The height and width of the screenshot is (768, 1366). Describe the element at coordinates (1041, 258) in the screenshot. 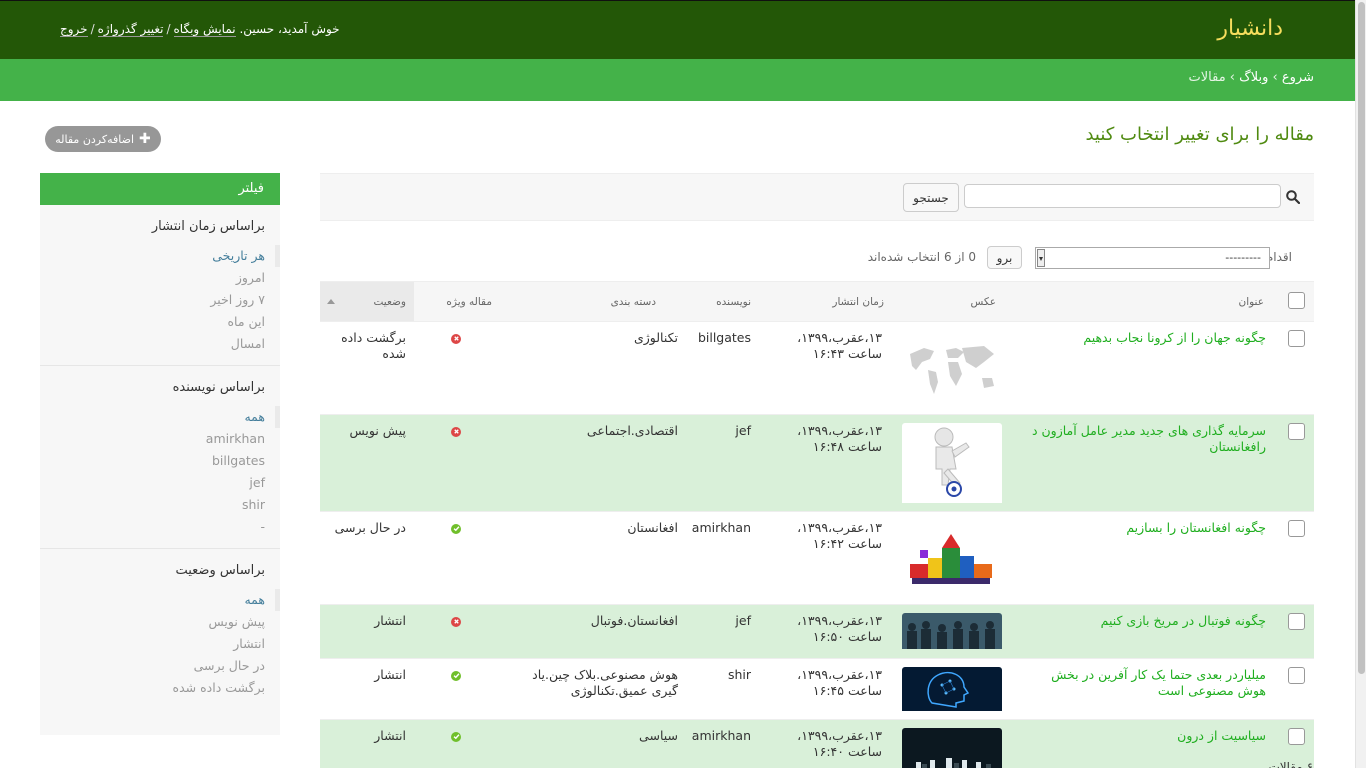

I see `chevron-down-icon` at that location.